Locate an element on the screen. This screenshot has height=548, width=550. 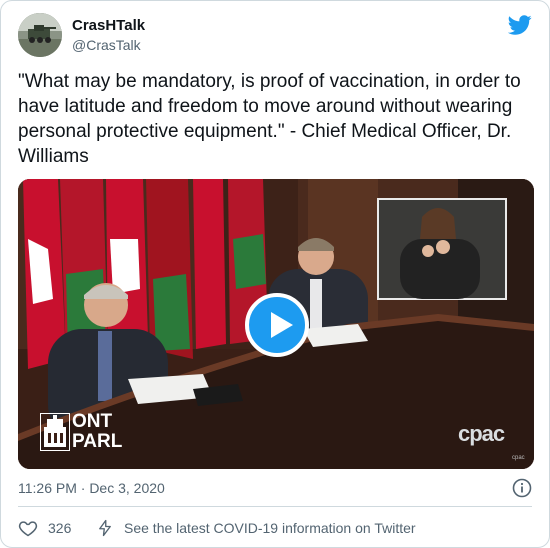
divider is located at coordinates (275, 506).